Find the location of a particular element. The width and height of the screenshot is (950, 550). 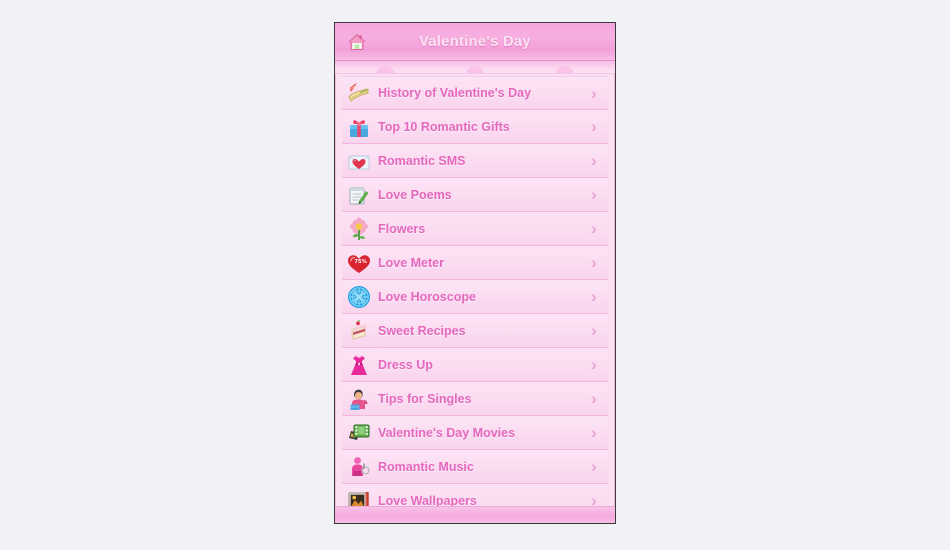

list-item: Dress Up › is located at coordinates (475, 365).